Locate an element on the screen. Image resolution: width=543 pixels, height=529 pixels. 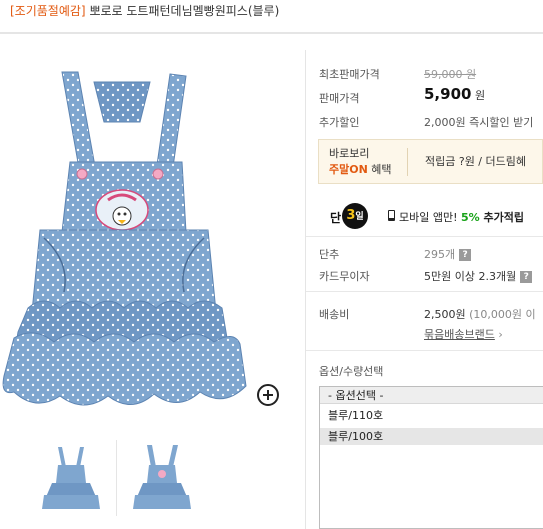
zoom-icon is located at coordinates (268, 395).